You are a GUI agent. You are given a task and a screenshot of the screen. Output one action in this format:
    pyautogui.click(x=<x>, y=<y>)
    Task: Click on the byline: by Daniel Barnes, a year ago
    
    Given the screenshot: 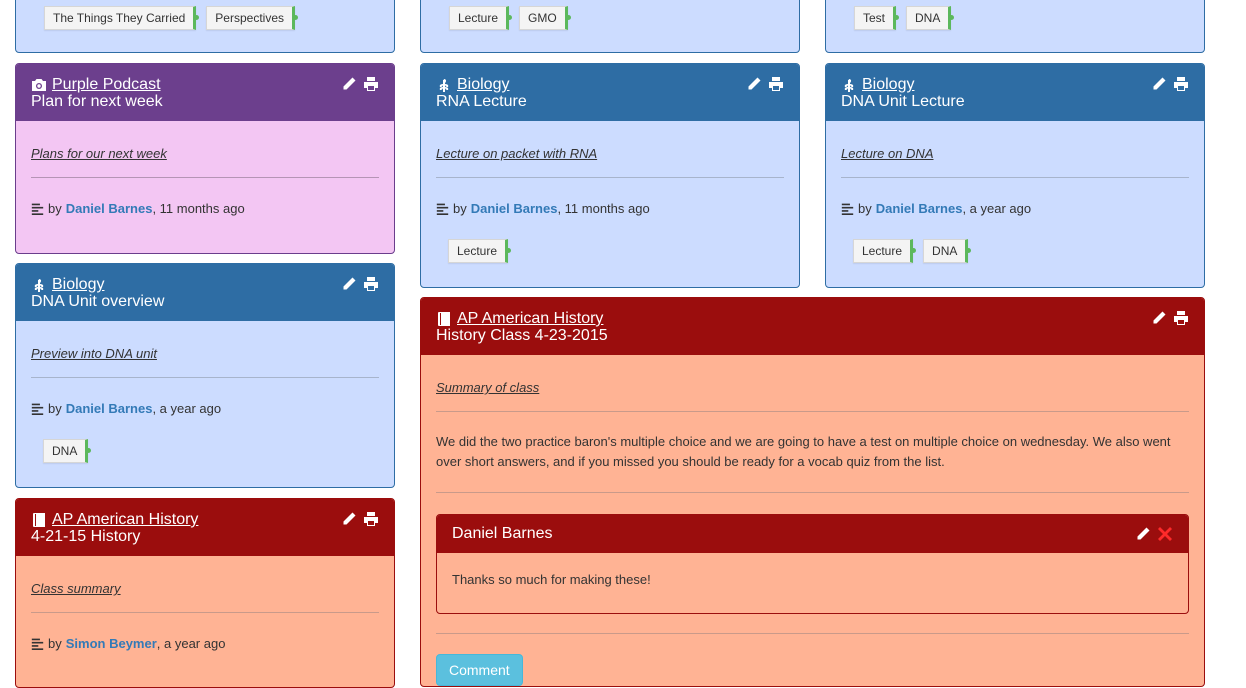 What is the action you would take?
    pyautogui.click(x=126, y=408)
    